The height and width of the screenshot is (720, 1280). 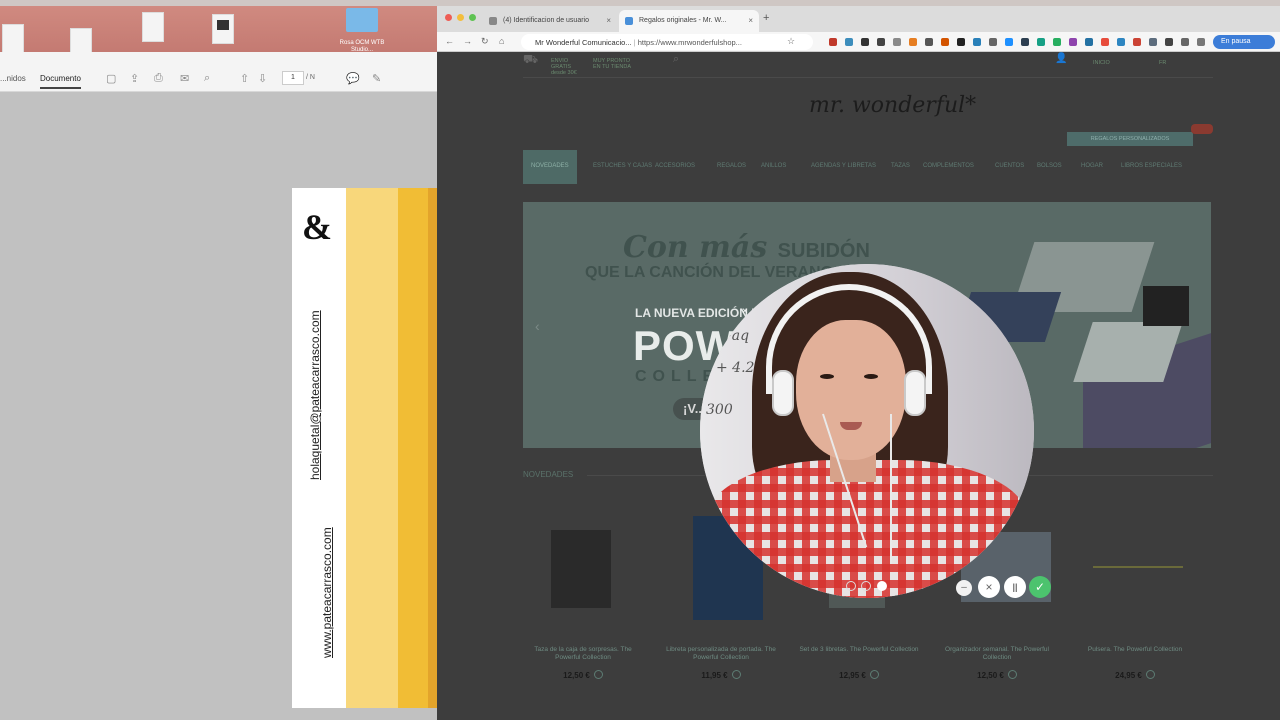 What do you see at coordinates (327, 592) in the screenshot?
I see `website-text: www.pateacarrasco.com` at bounding box center [327, 592].